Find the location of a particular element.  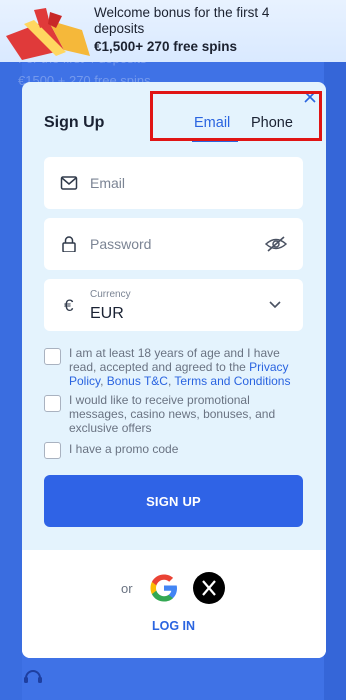

password-placeholder: Password is located at coordinates (121, 244).